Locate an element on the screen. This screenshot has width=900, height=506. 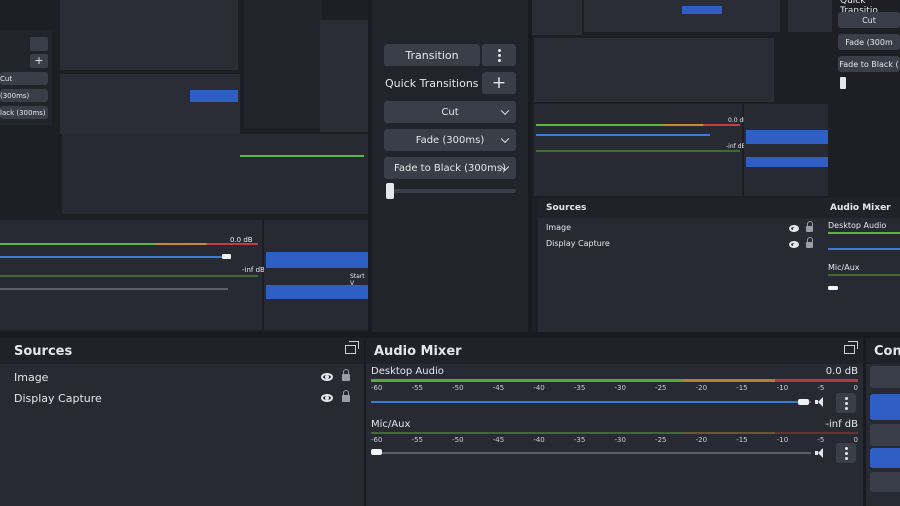
quick-transitions-label: Quick Transitions is located at coordinates (432, 83).